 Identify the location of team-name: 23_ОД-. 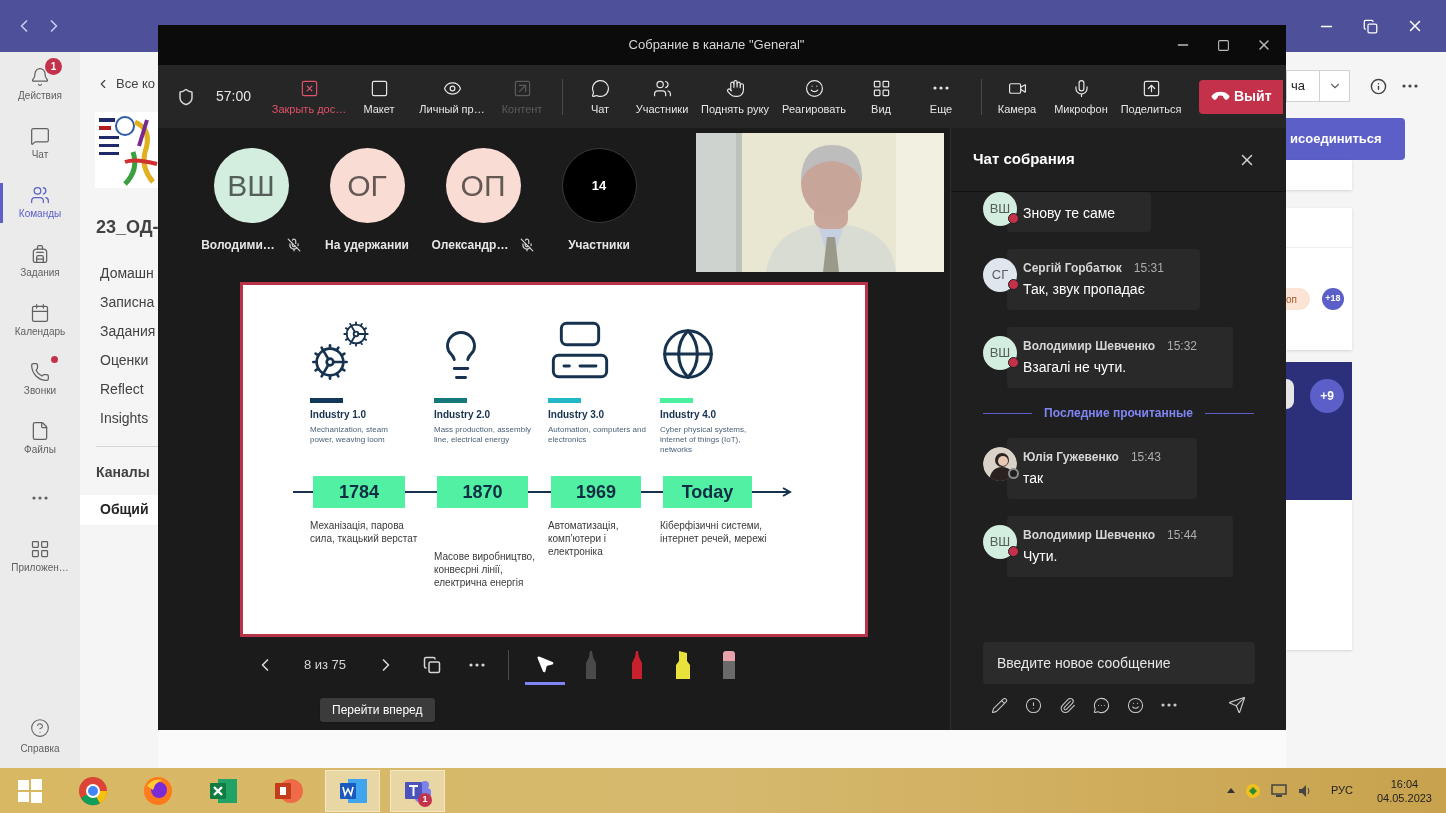
(126, 227).